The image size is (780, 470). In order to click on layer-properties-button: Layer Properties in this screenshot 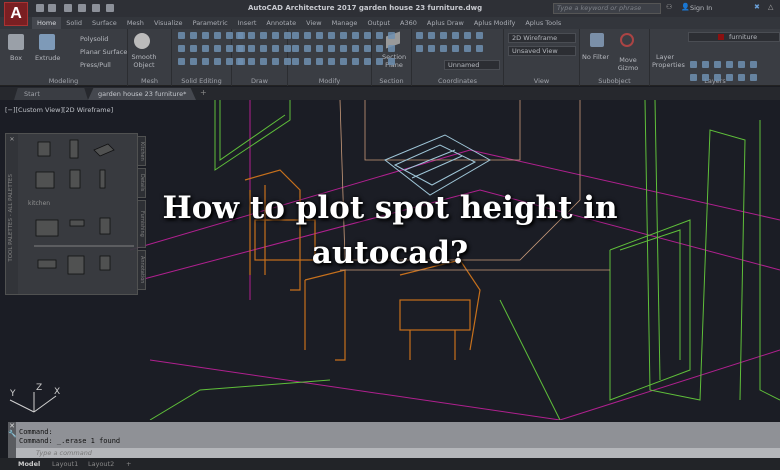, I will do `click(668, 61)`.